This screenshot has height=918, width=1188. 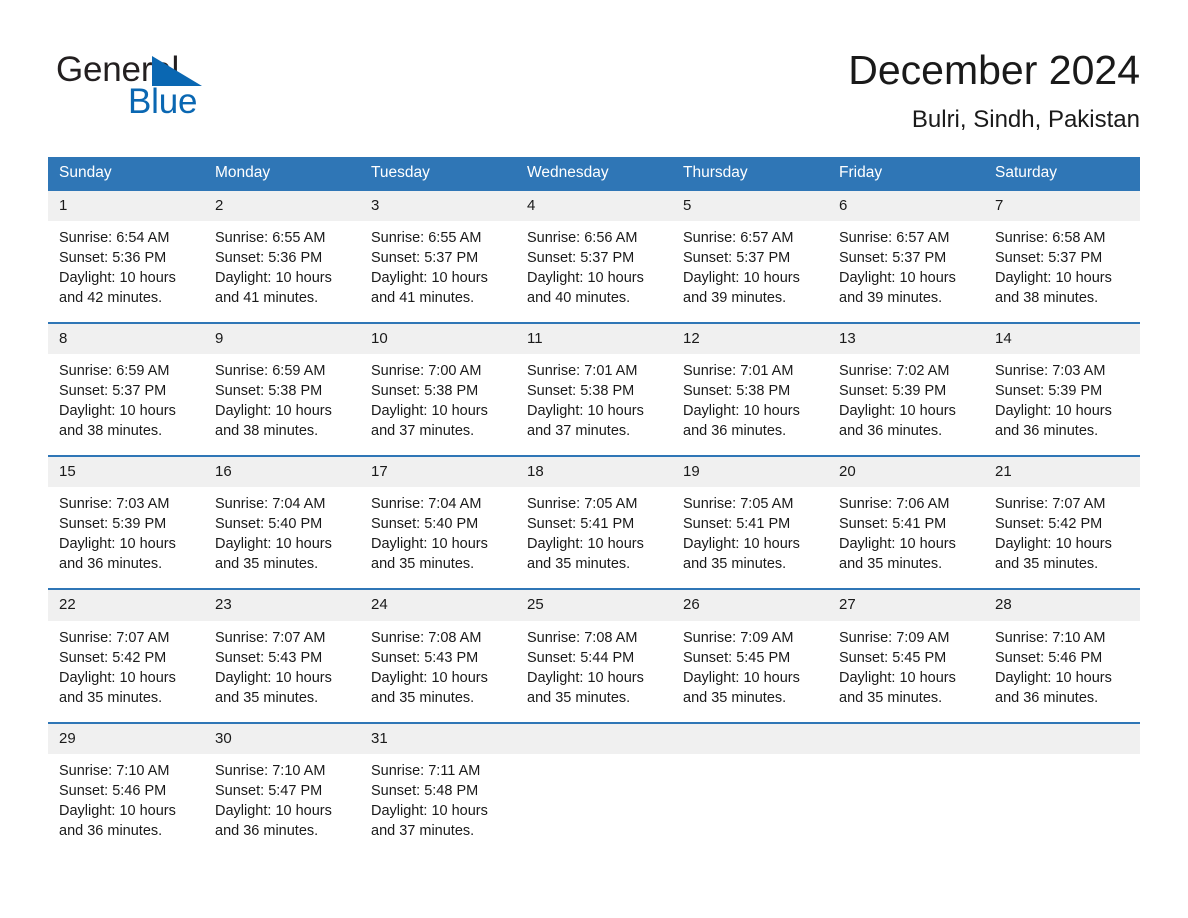 I want to click on sunset-time: Sunset: 5:36 PM, so click(x=113, y=257).